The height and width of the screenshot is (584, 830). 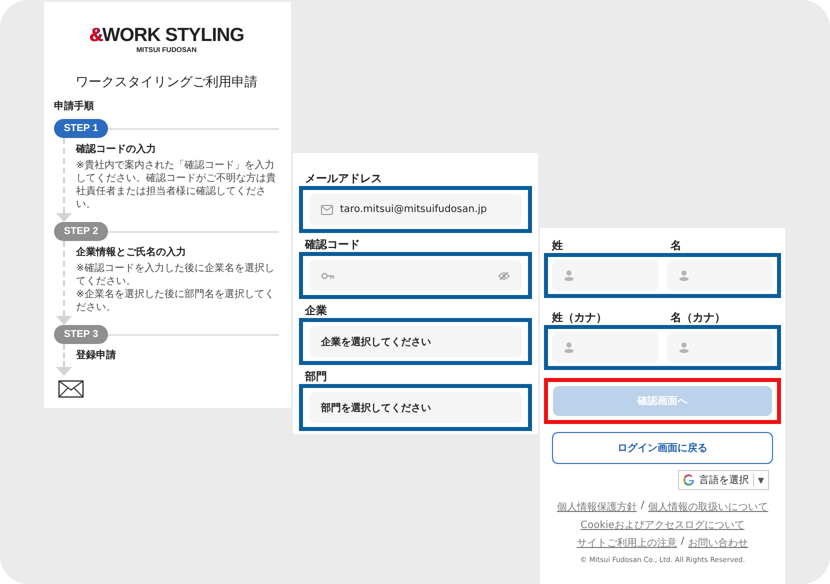 I want to click on field-label: メールアドレス, so click(x=344, y=178).